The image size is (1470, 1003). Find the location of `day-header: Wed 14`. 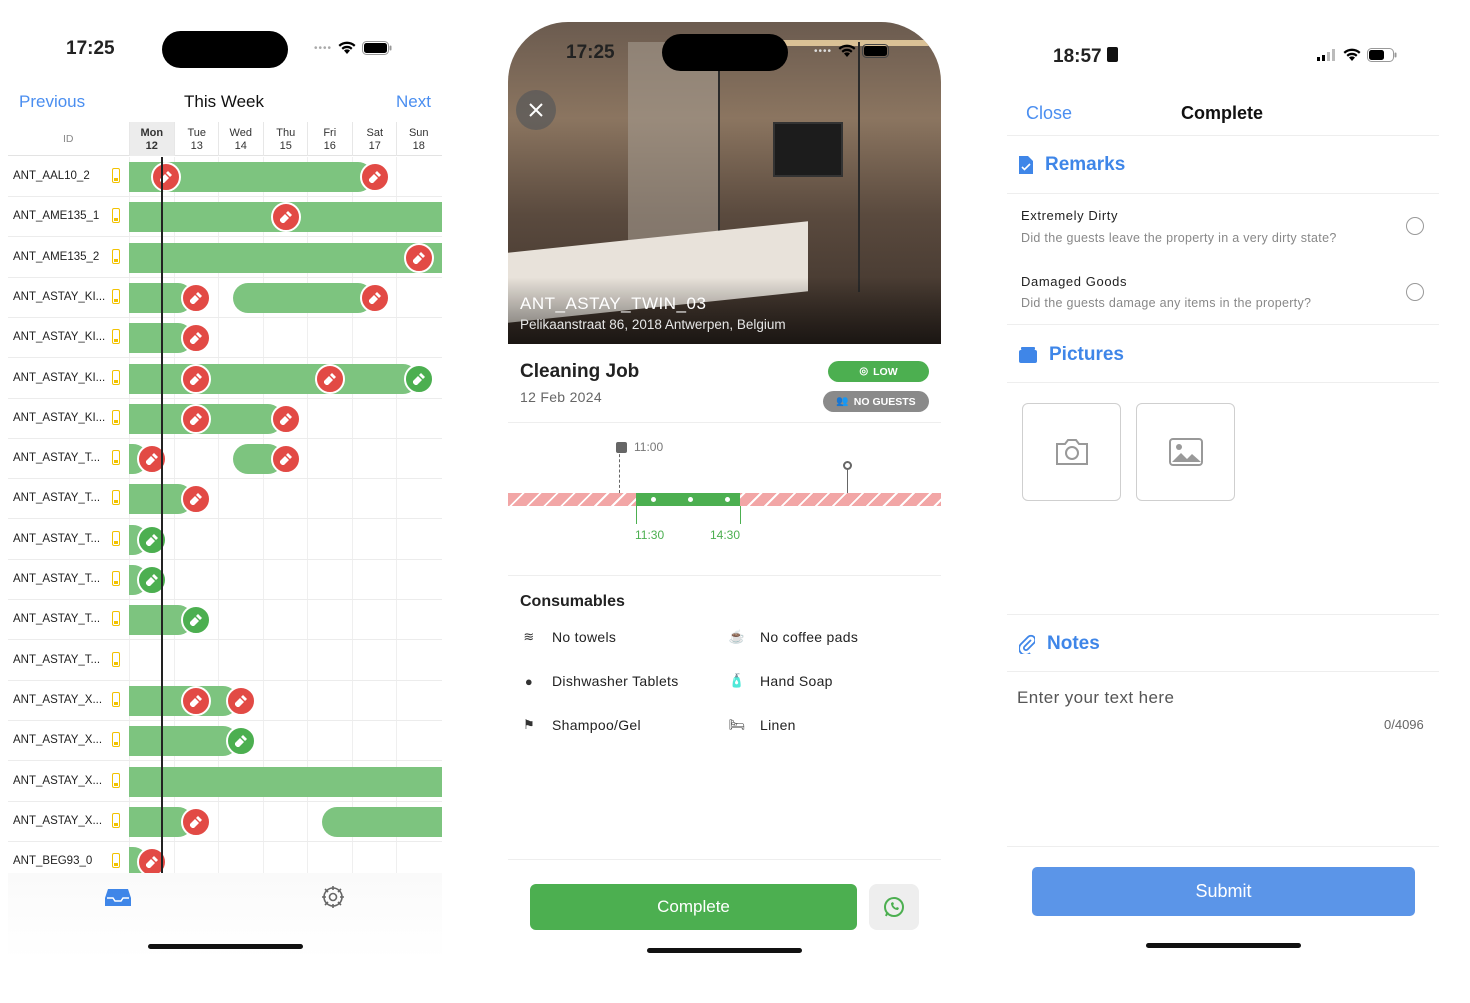

day-header: Wed 14 is located at coordinates (240, 139).